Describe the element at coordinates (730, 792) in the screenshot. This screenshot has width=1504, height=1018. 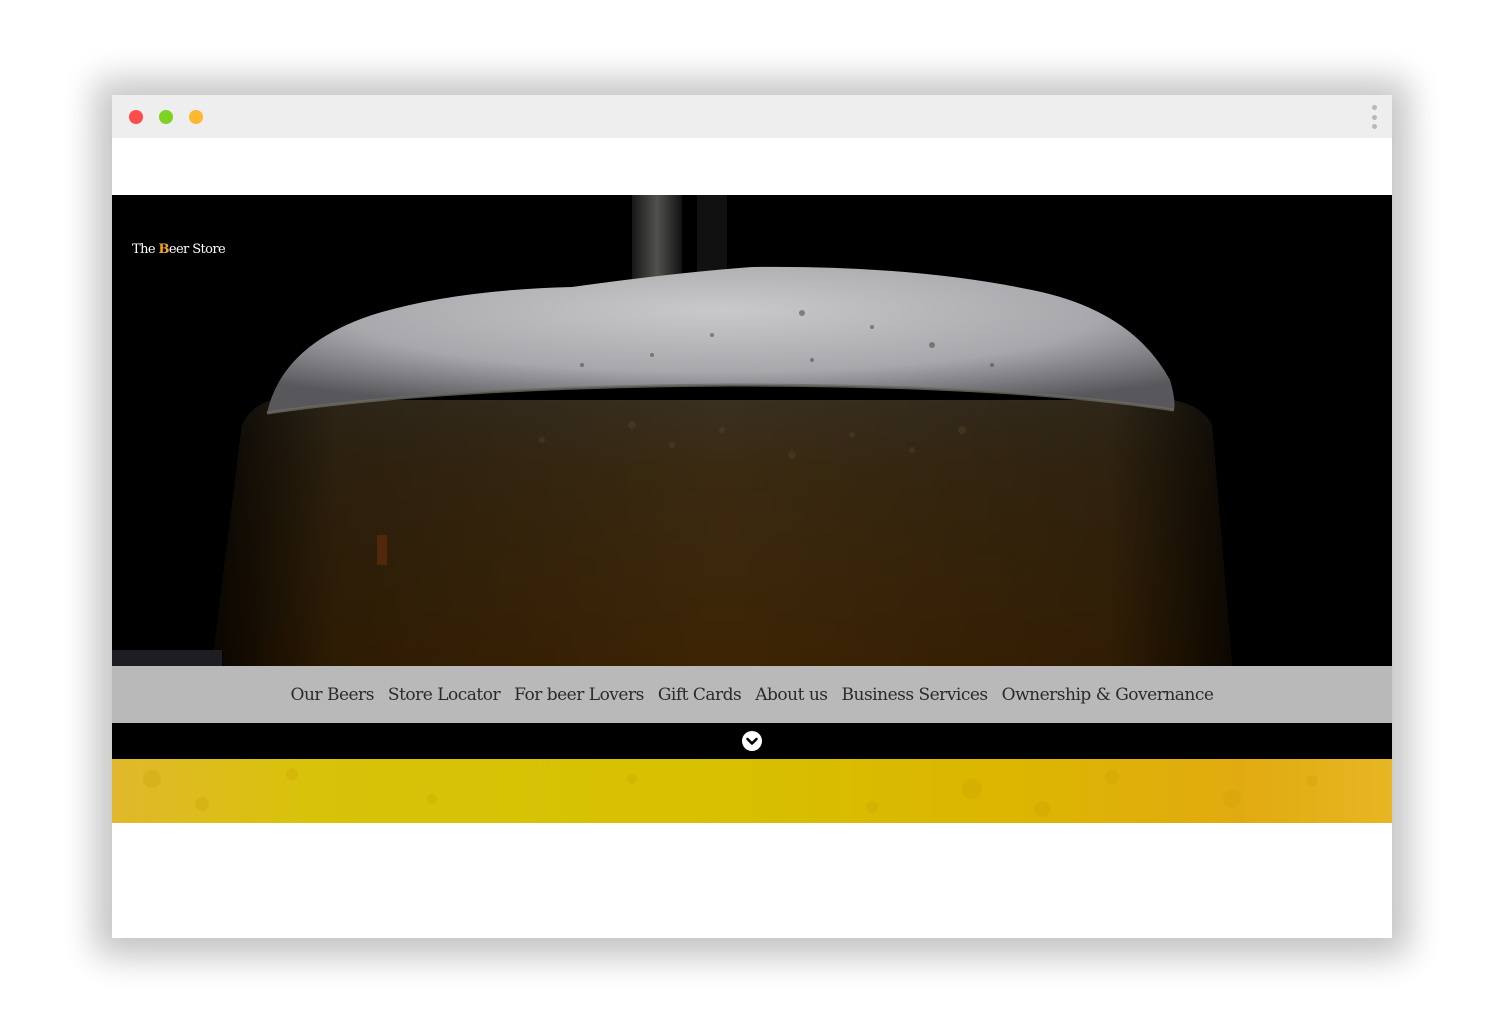
I see `beer-bubbles-texture` at that location.